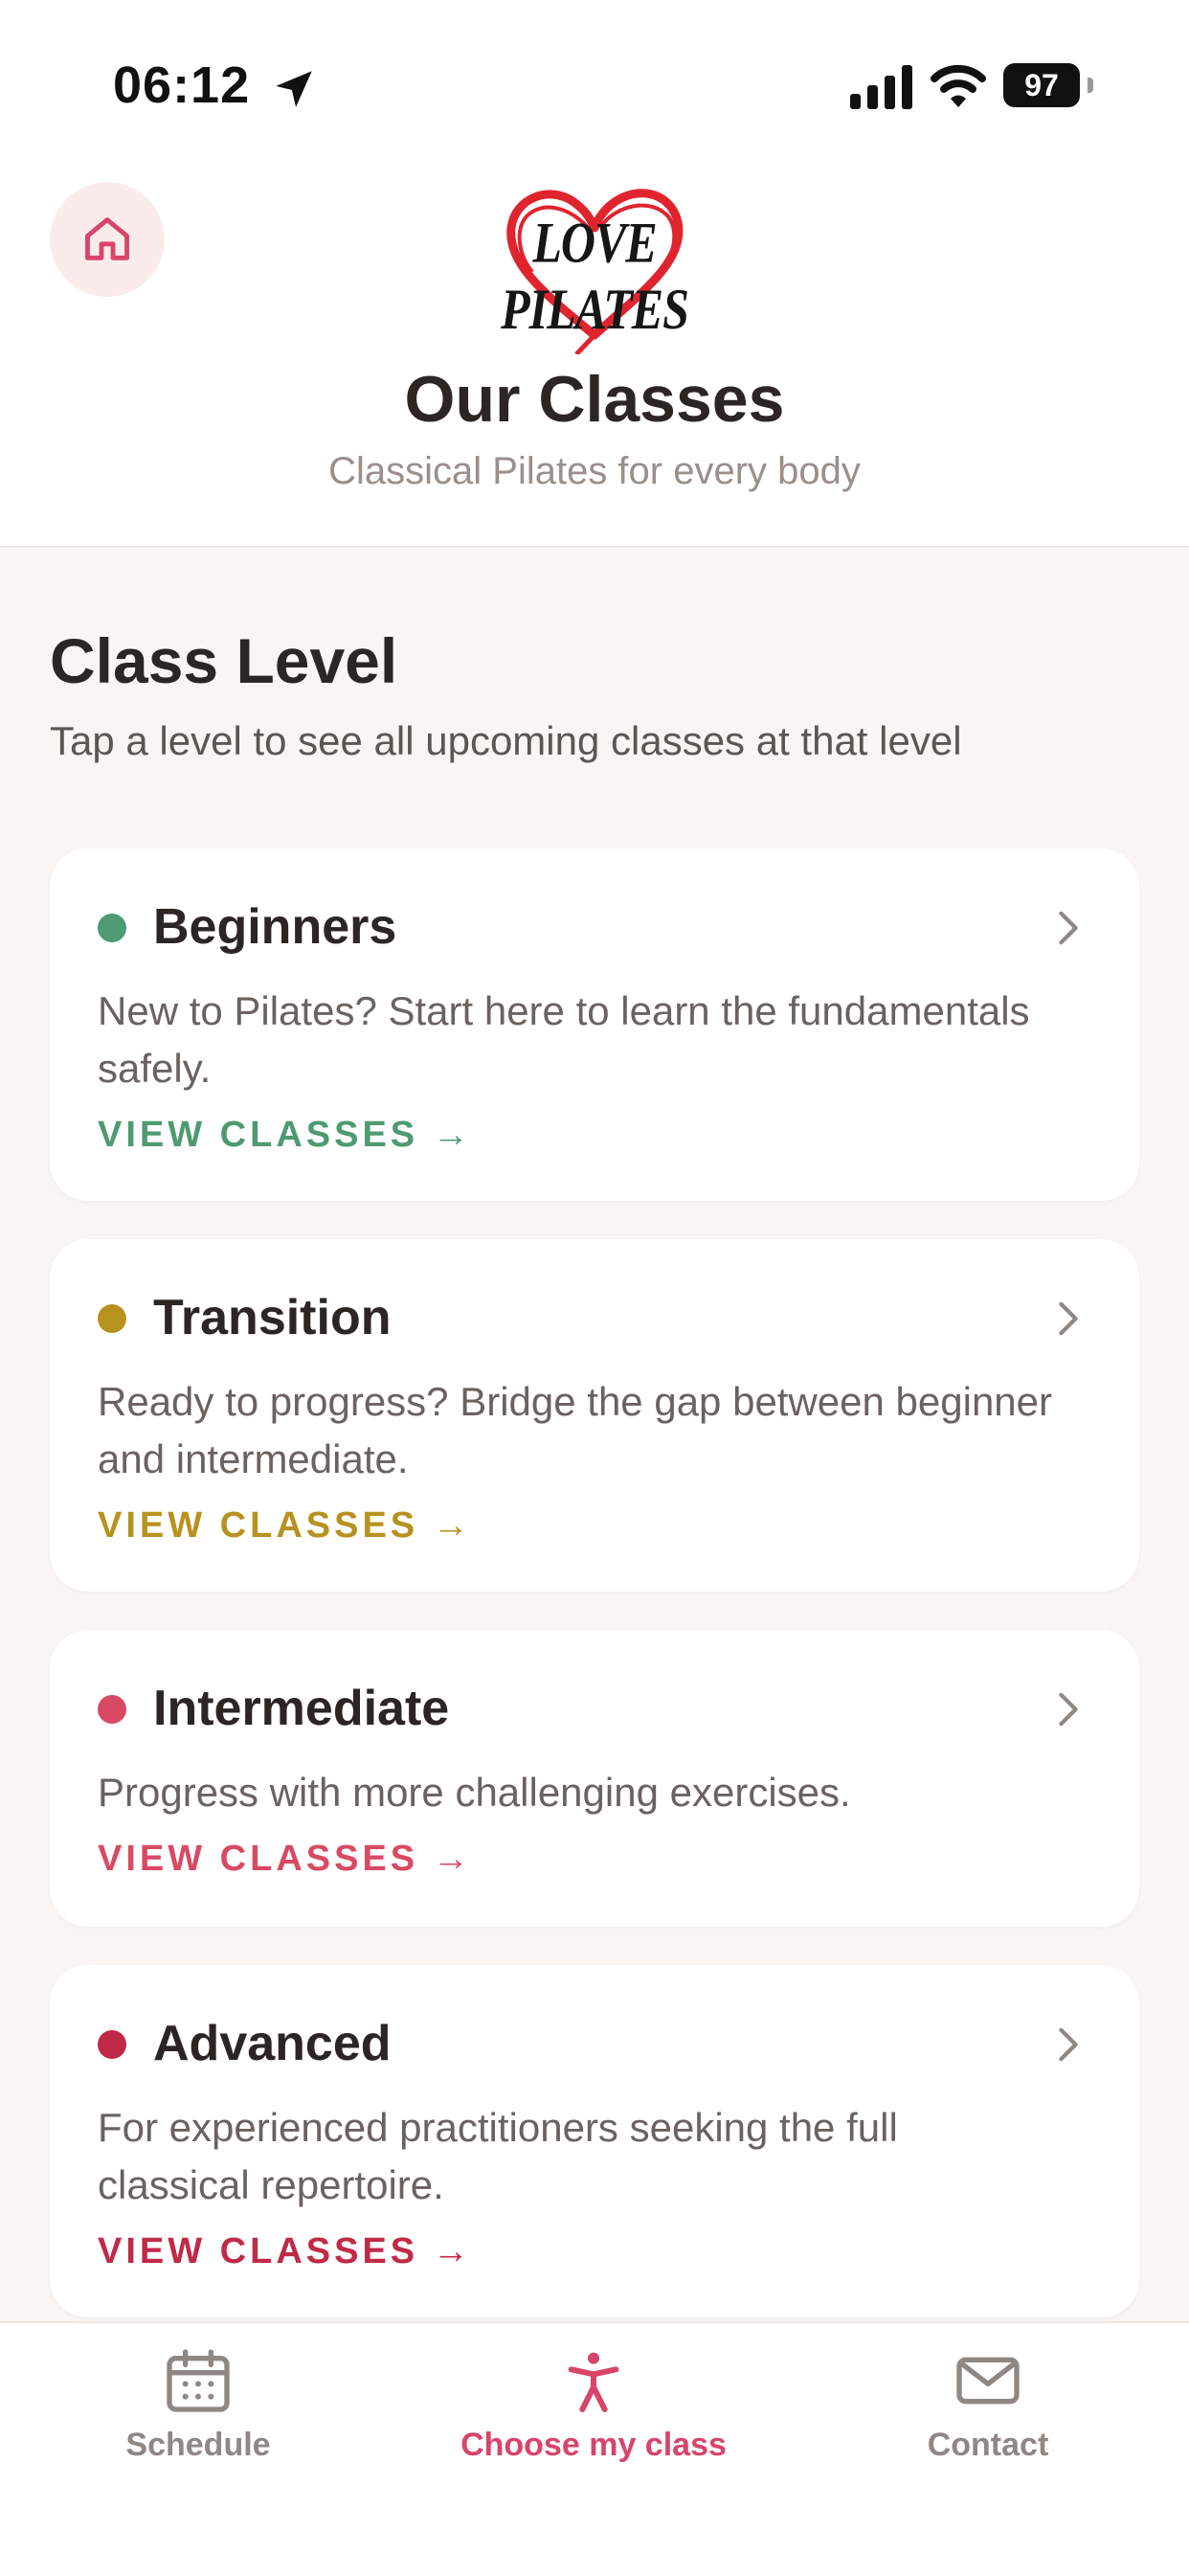 The height and width of the screenshot is (2576, 1189). Describe the element at coordinates (1041, 85) in the screenshot. I see `battery-level: 97` at that location.